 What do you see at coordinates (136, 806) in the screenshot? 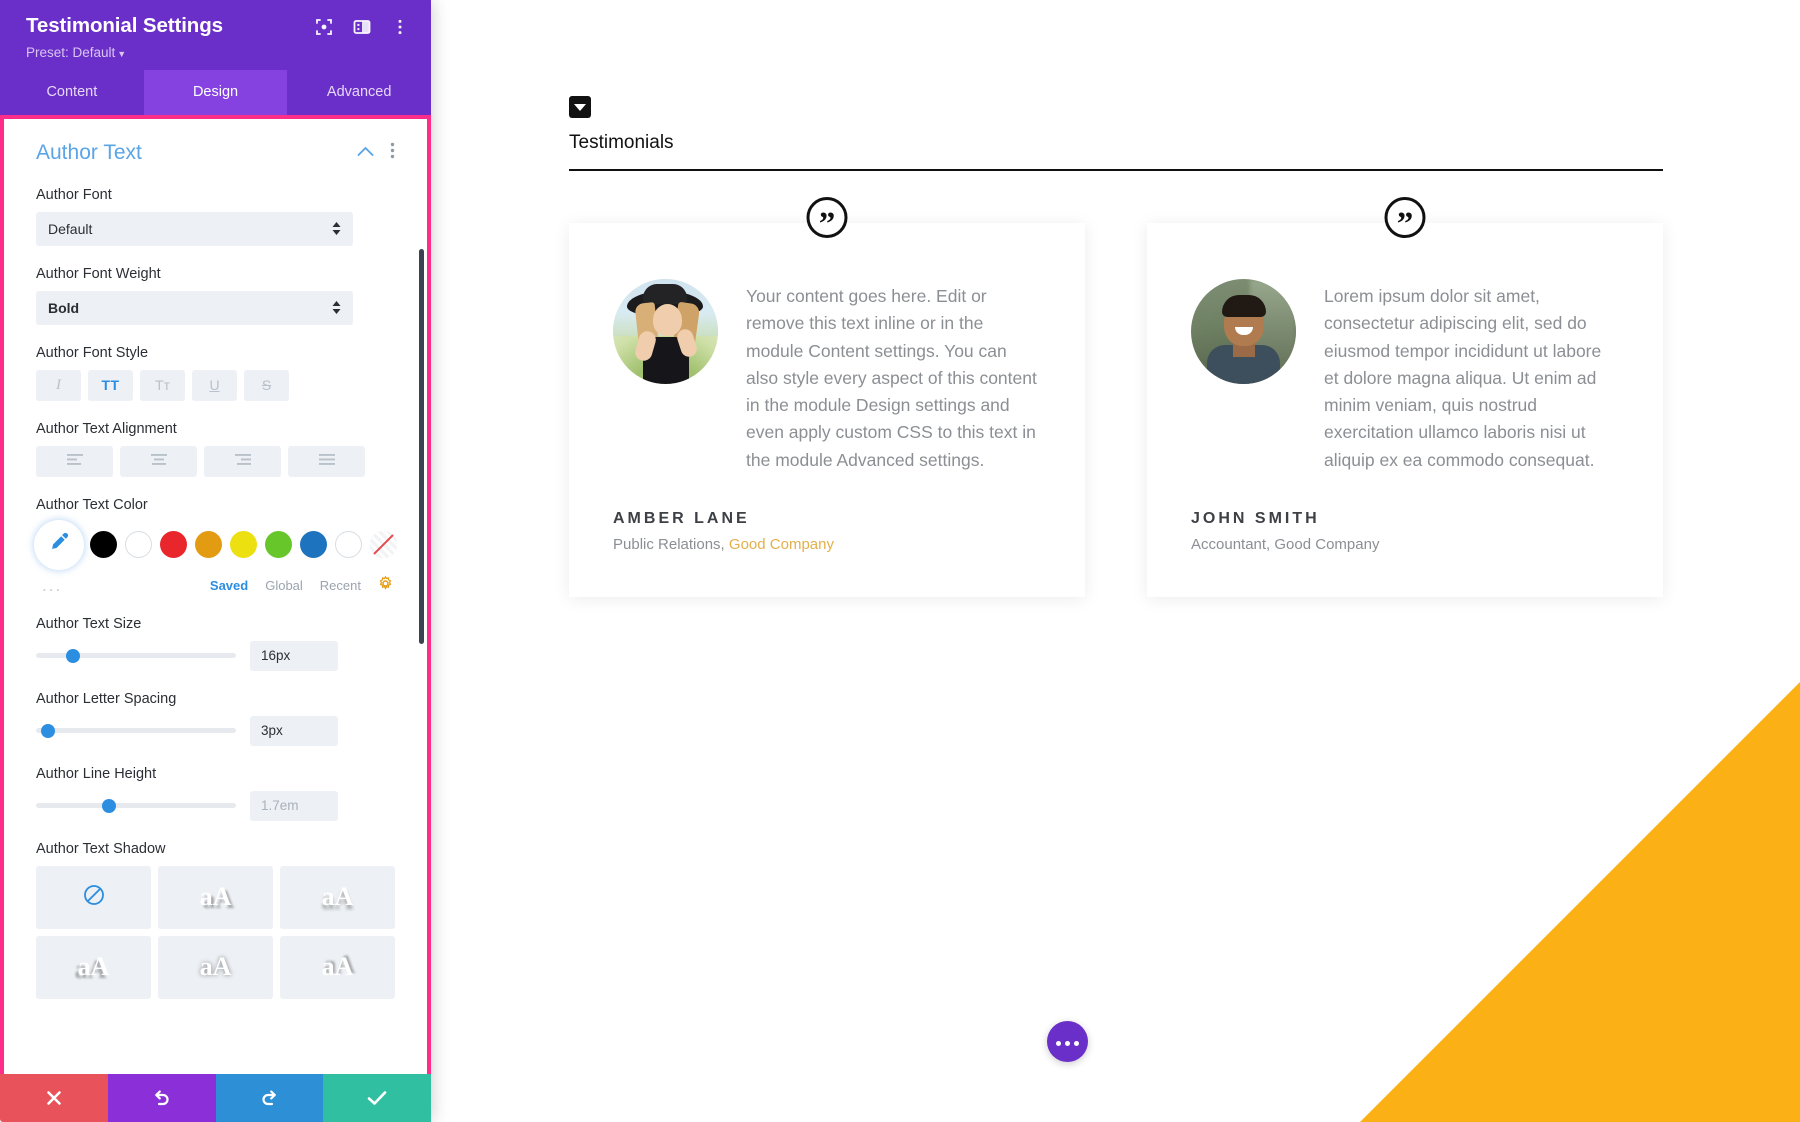
I see `author-line-height-slider` at bounding box center [136, 806].